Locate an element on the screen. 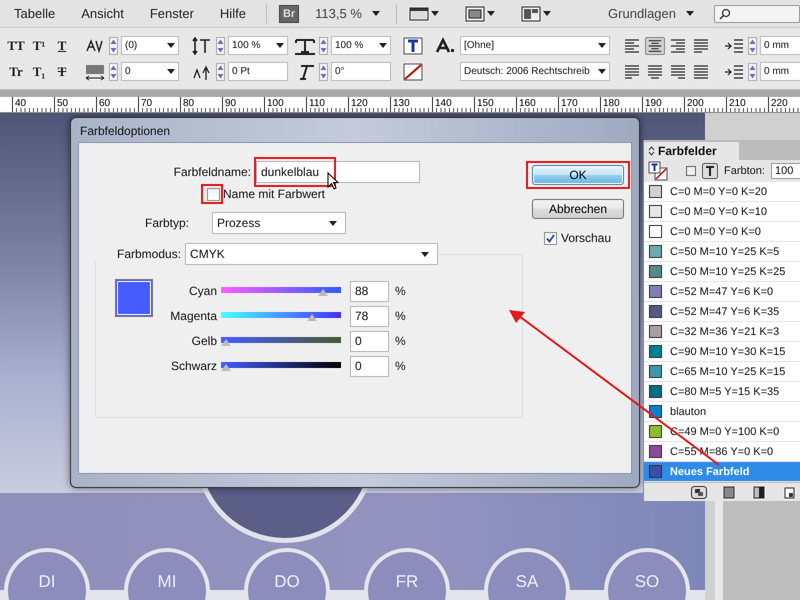 The width and height of the screenshot is (800, 600). ruler-label: 140 is located at coordinates (453, 104).